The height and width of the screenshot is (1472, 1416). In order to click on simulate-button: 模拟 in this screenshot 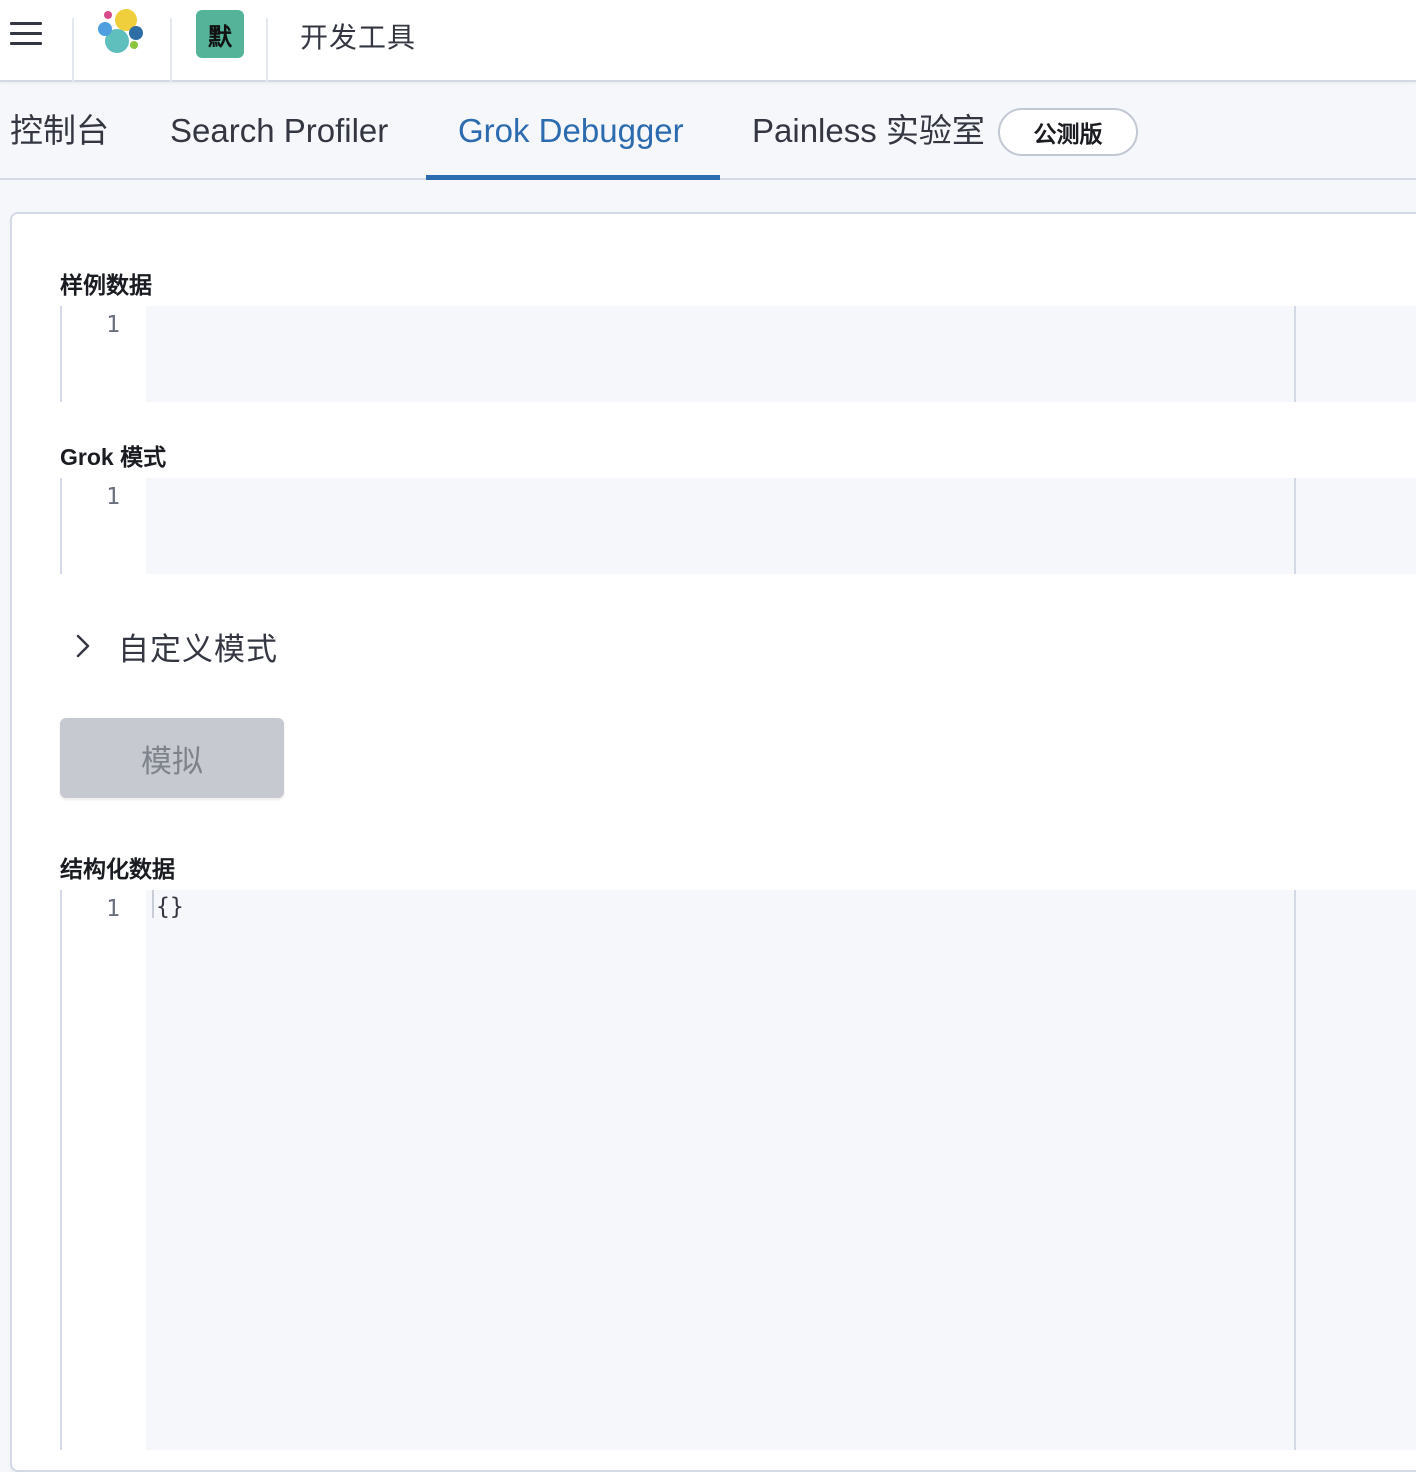, I will do `click(172, 758)`.